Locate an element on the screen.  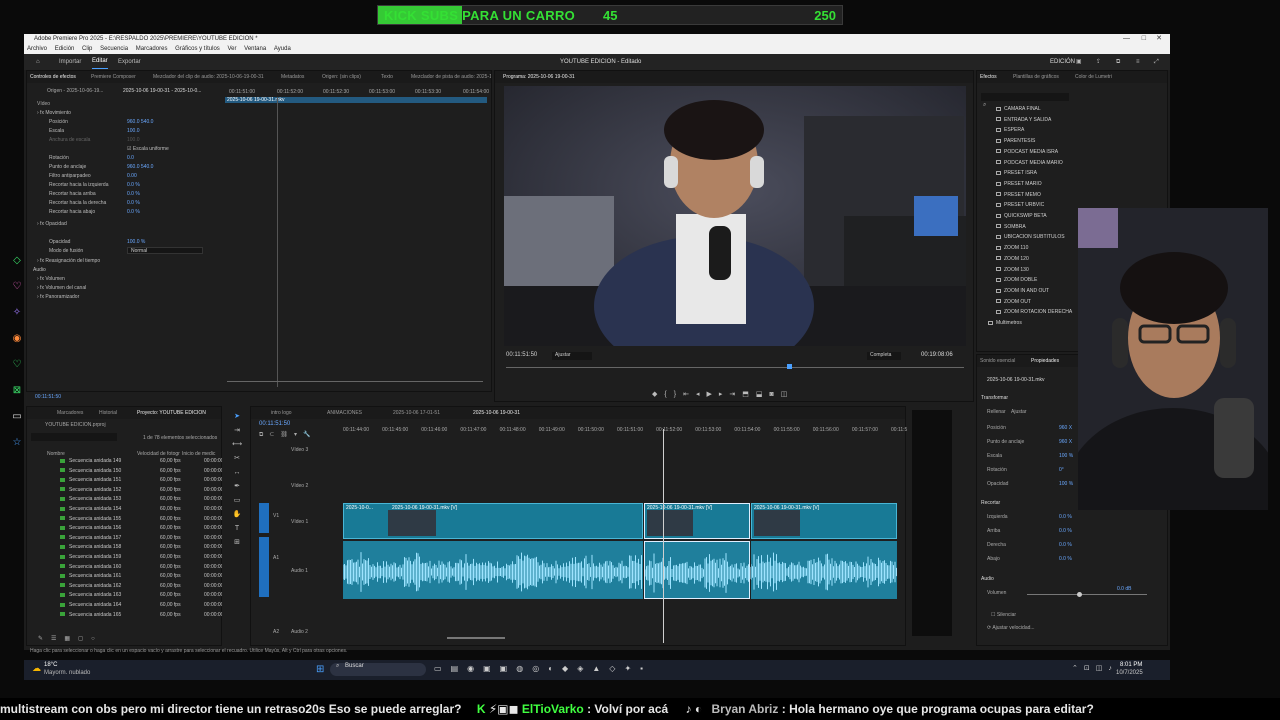
effects-preset-item: PODCAST MEDIA MARIO is located at coordinates (1029, 163).